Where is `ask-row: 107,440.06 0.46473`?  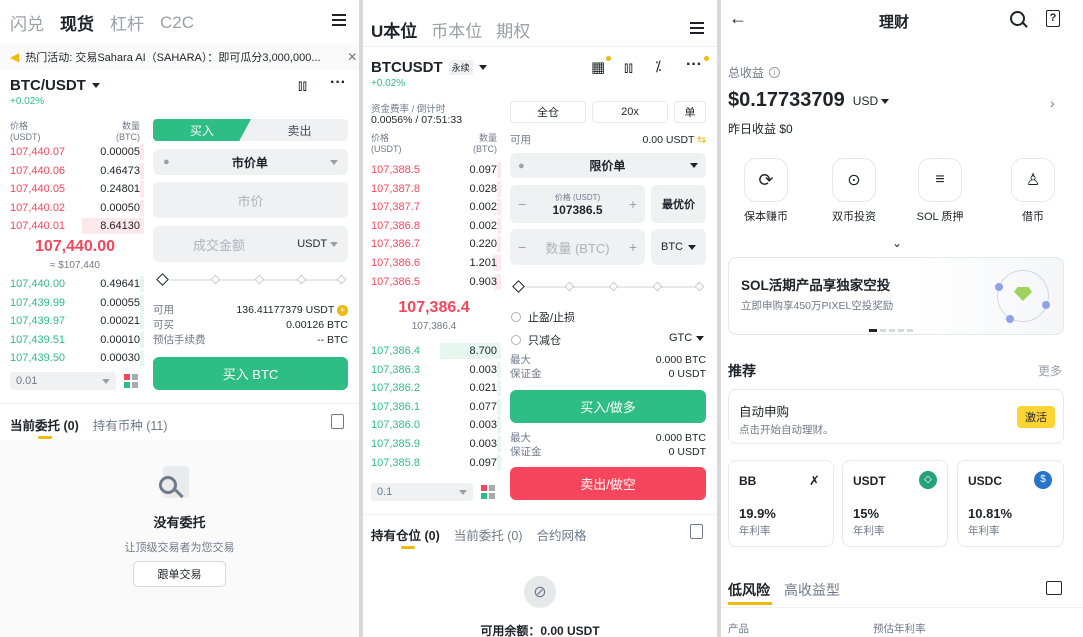 ask-row: 107,440.06 0.46473 is located at coordinates (77, 170).